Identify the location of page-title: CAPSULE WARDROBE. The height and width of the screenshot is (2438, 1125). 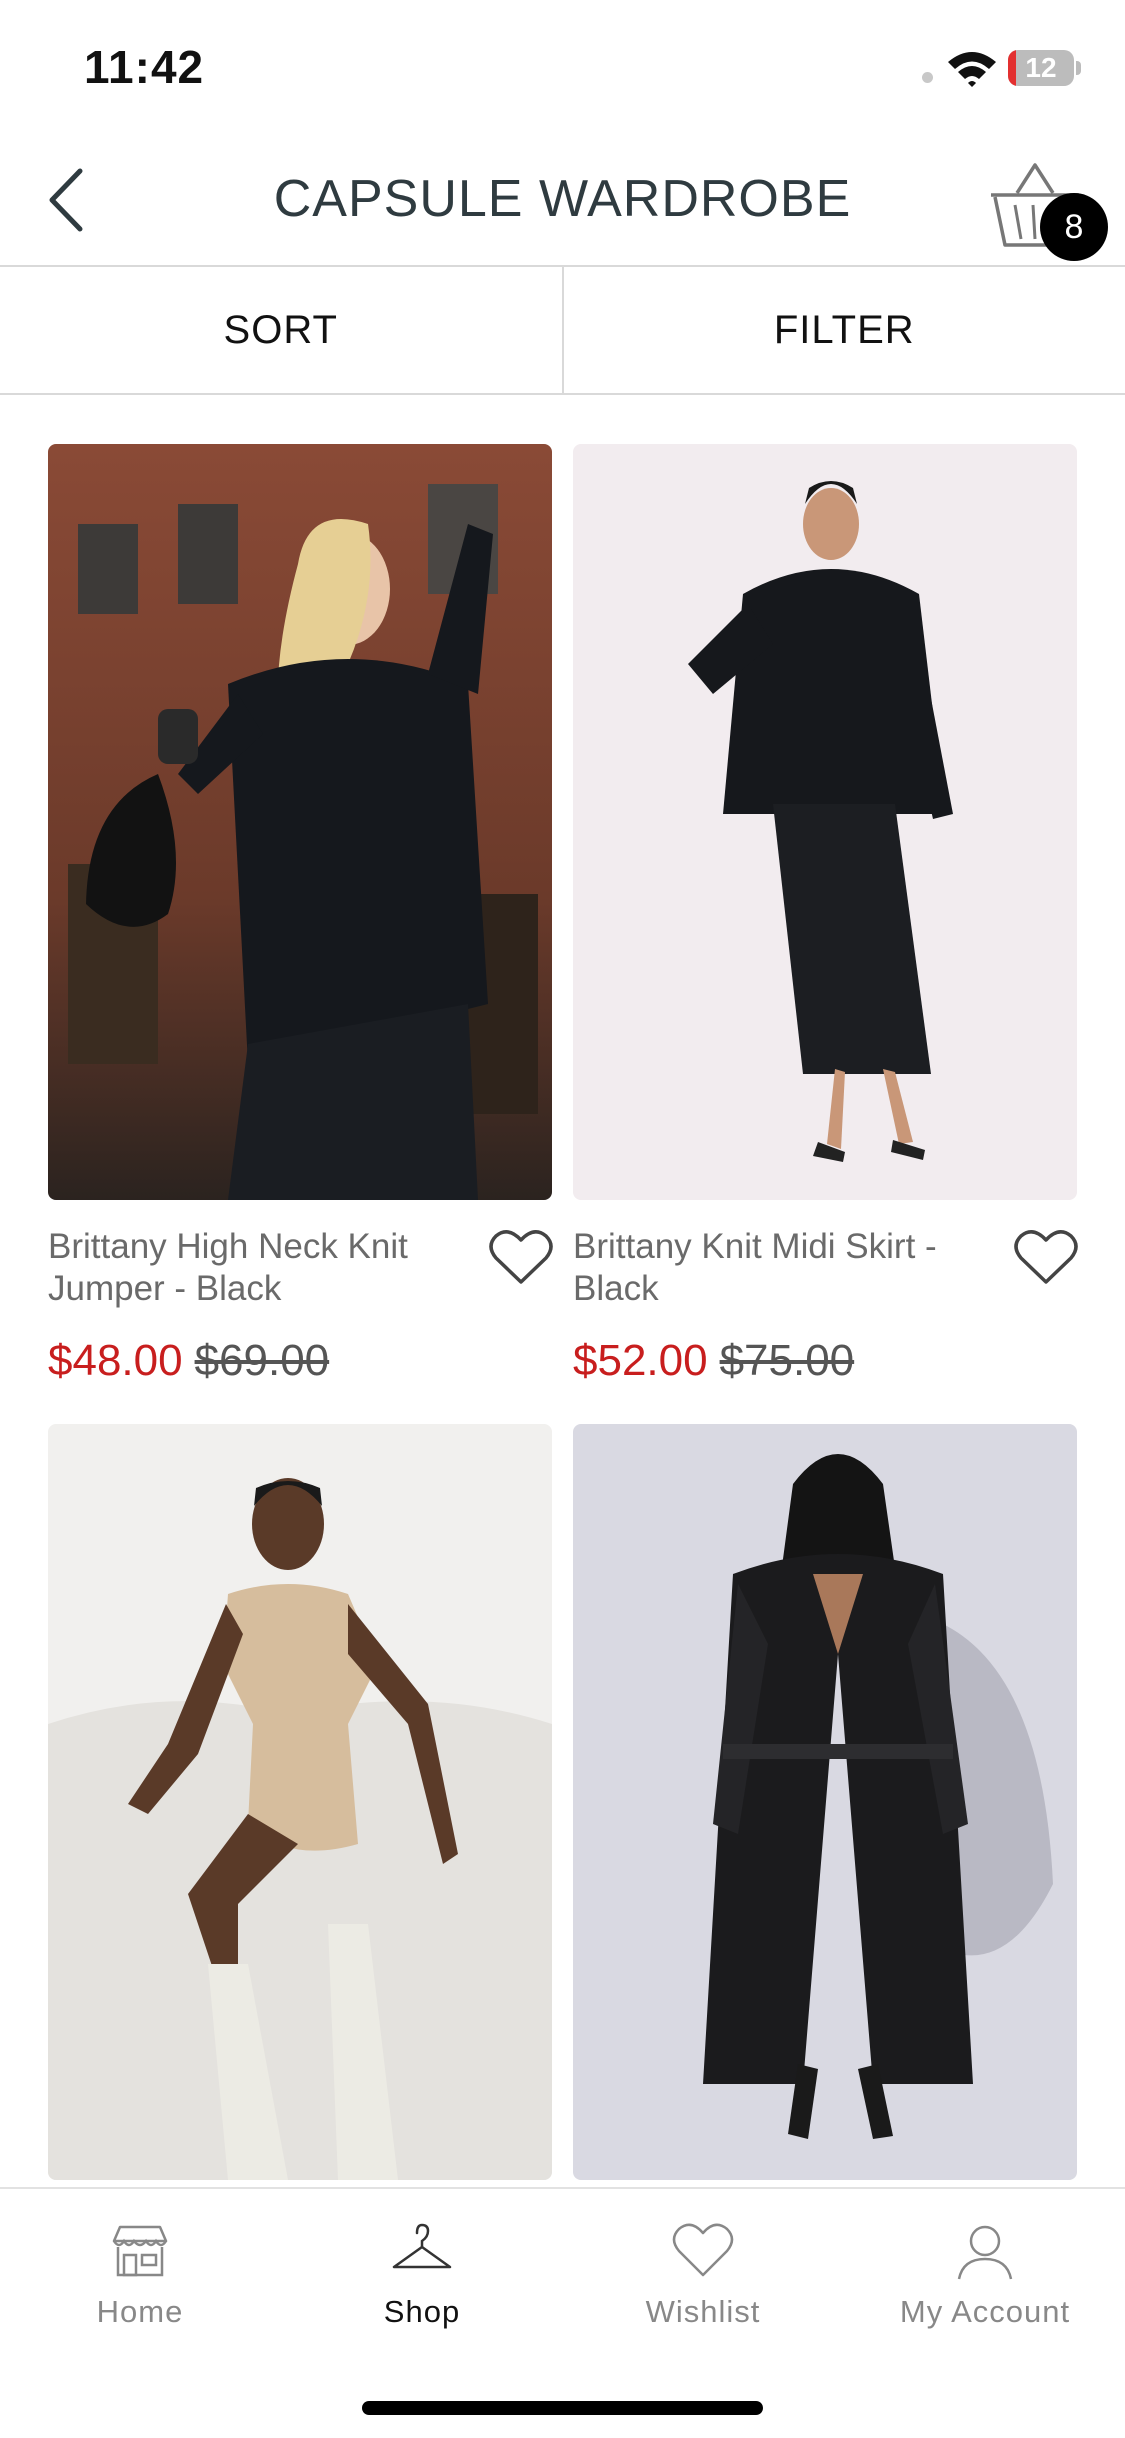
(562, 199).